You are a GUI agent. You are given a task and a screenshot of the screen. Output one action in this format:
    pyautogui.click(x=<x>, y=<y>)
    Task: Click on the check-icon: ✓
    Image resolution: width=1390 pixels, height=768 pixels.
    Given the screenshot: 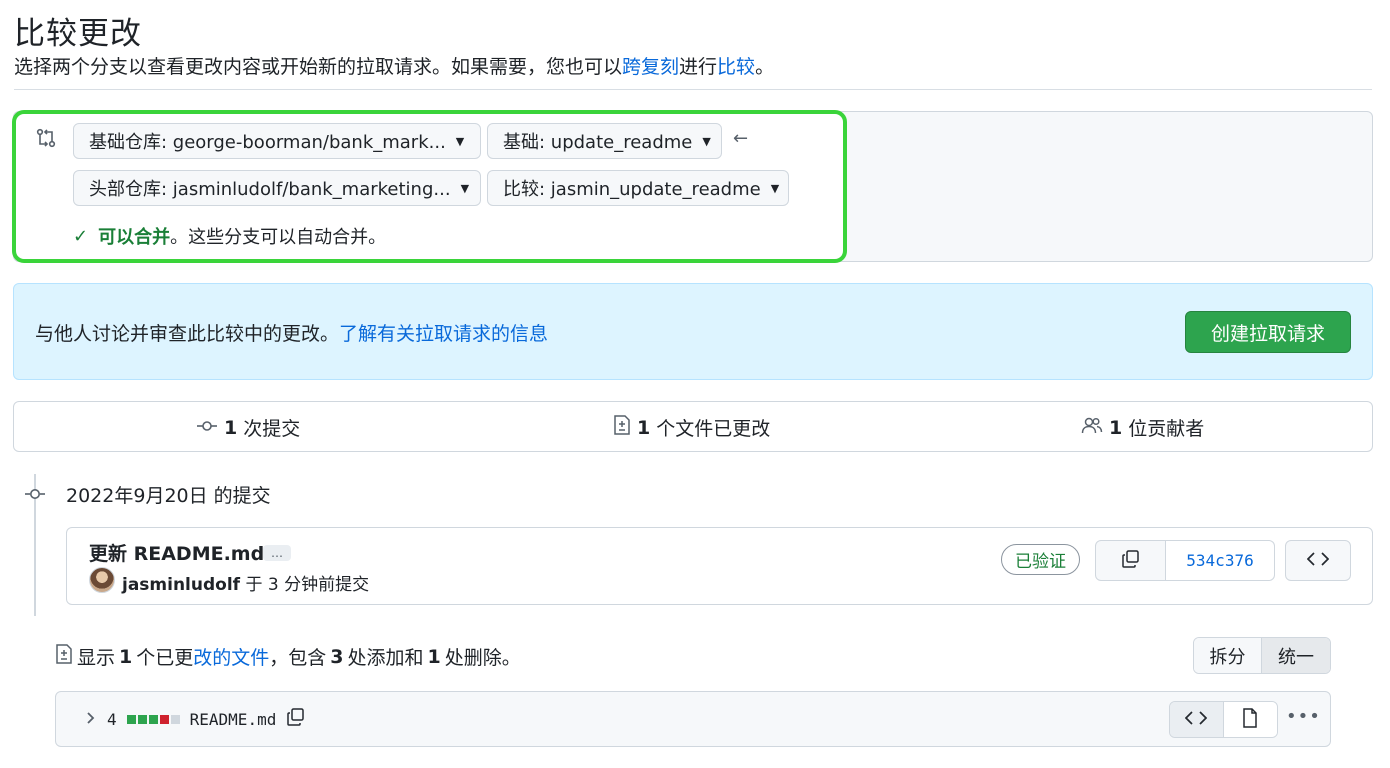 What is the action you would take?
    pyautogui.click(x=81, y=236)
    